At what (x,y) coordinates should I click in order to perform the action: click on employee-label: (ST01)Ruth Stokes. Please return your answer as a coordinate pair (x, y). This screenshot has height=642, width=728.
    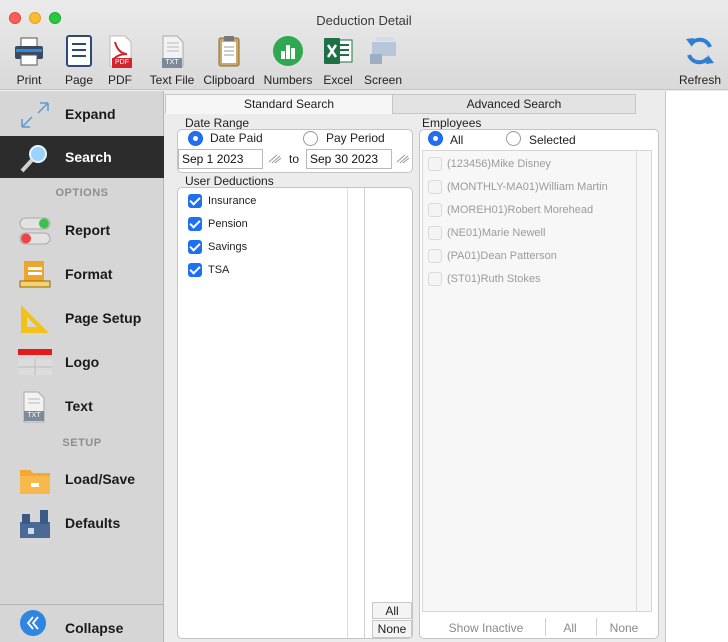
    Looking at the image, I should click on (494, 279).